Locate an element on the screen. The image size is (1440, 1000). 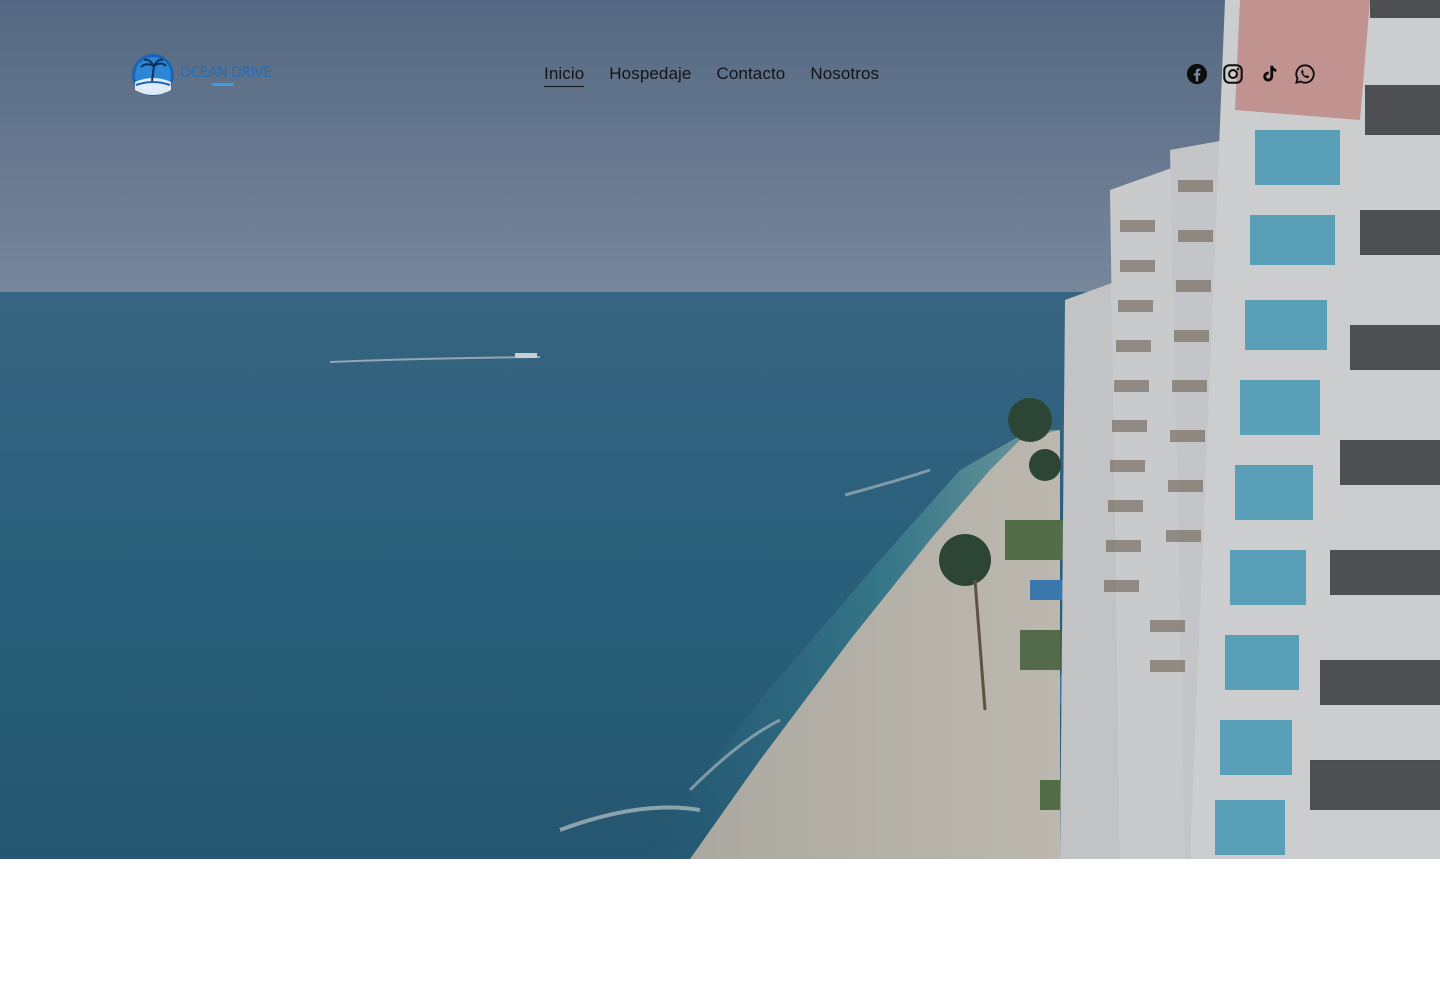
nav-item-nosotros: Nosotros is located at coordinates (844, 75).